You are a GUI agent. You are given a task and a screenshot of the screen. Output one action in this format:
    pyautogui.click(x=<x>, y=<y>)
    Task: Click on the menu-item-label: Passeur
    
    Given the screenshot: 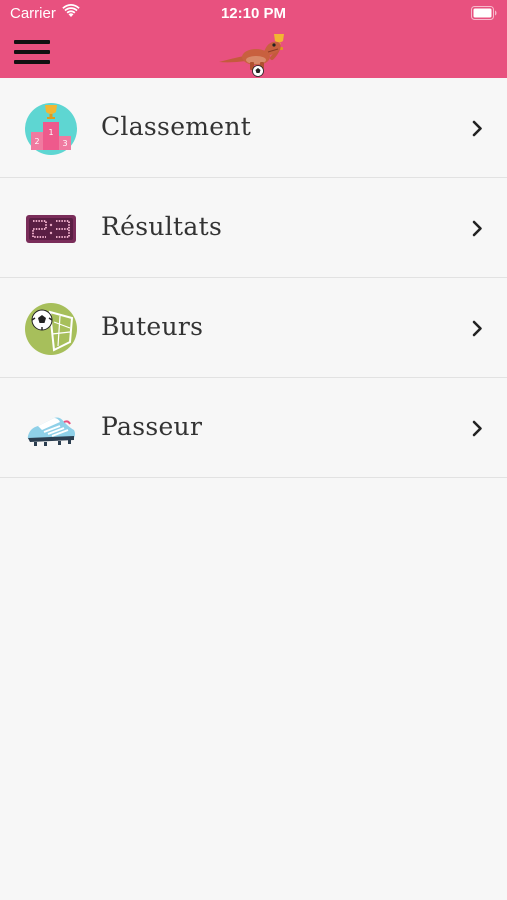 What is the action you would take?
    pyautogui.click(x=152, y=426)
    